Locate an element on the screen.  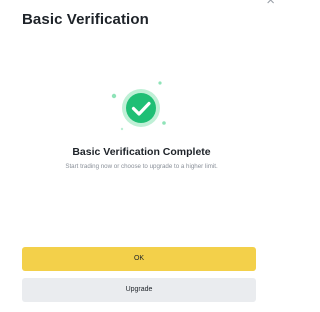
ok-button: OK is located at coordinates (139, 259).